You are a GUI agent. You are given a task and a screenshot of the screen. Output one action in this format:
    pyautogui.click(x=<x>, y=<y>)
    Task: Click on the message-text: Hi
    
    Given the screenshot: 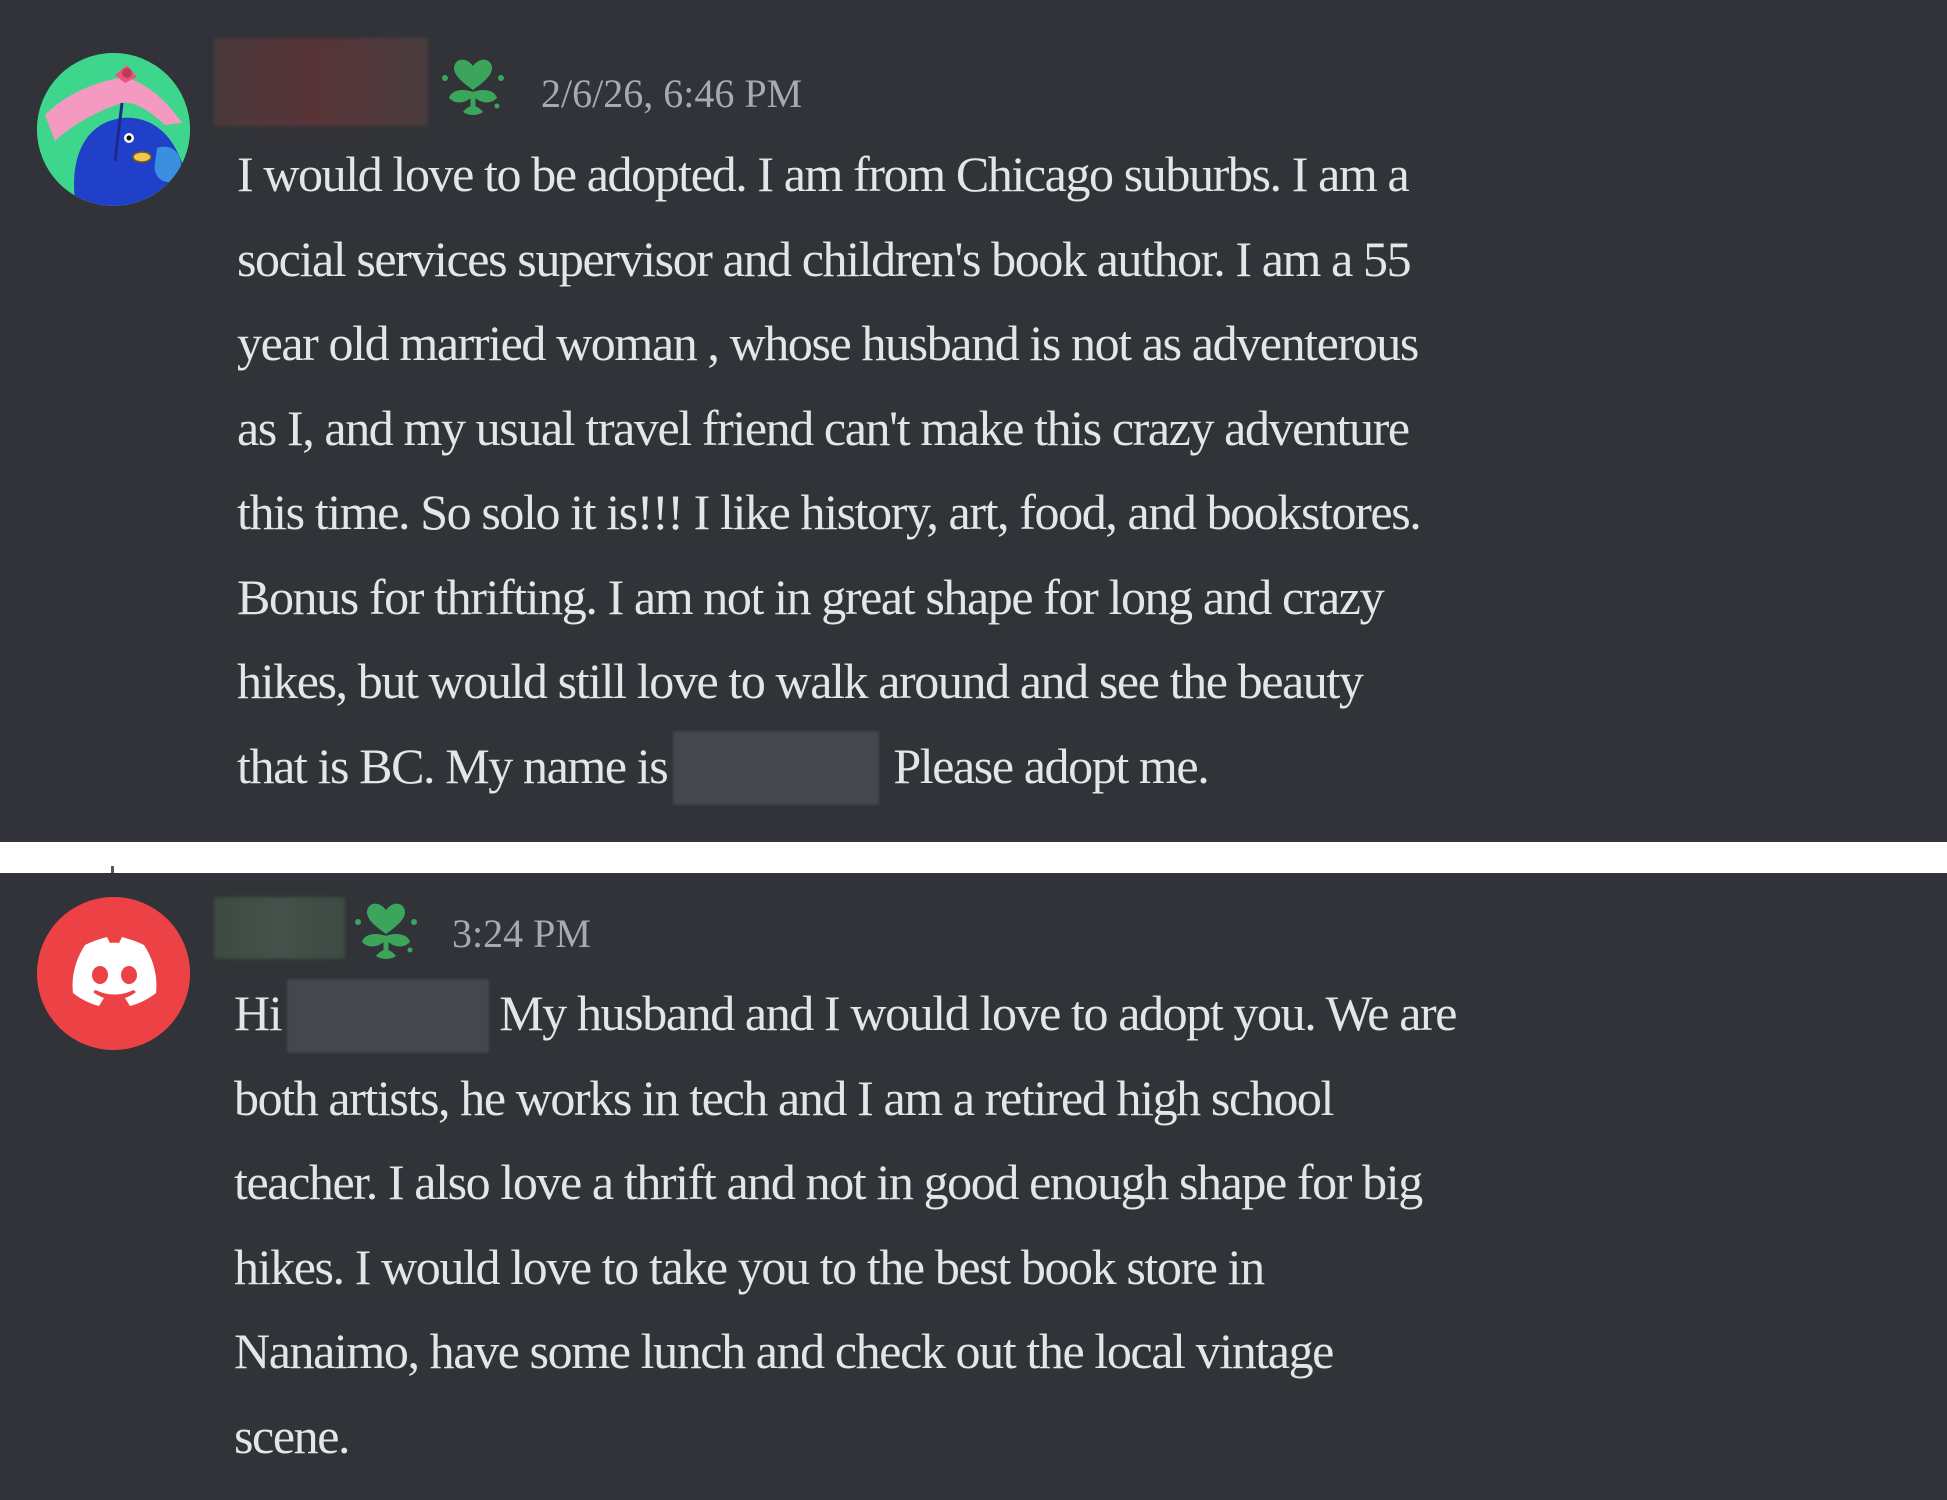 What is the action you would take?
    pyautogui.click(x=258, y=1013)
    